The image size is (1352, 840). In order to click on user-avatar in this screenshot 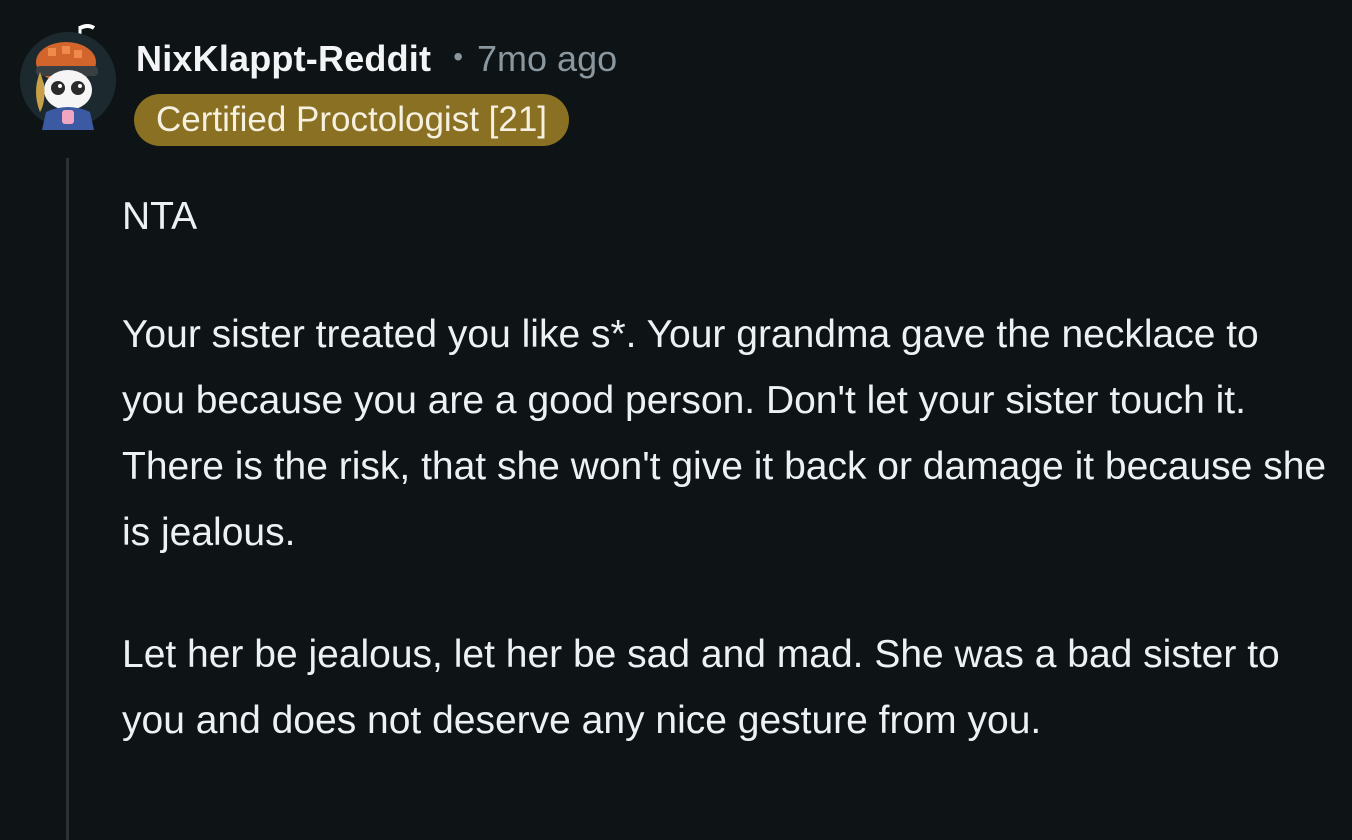, I will do `click(68, 76)`.